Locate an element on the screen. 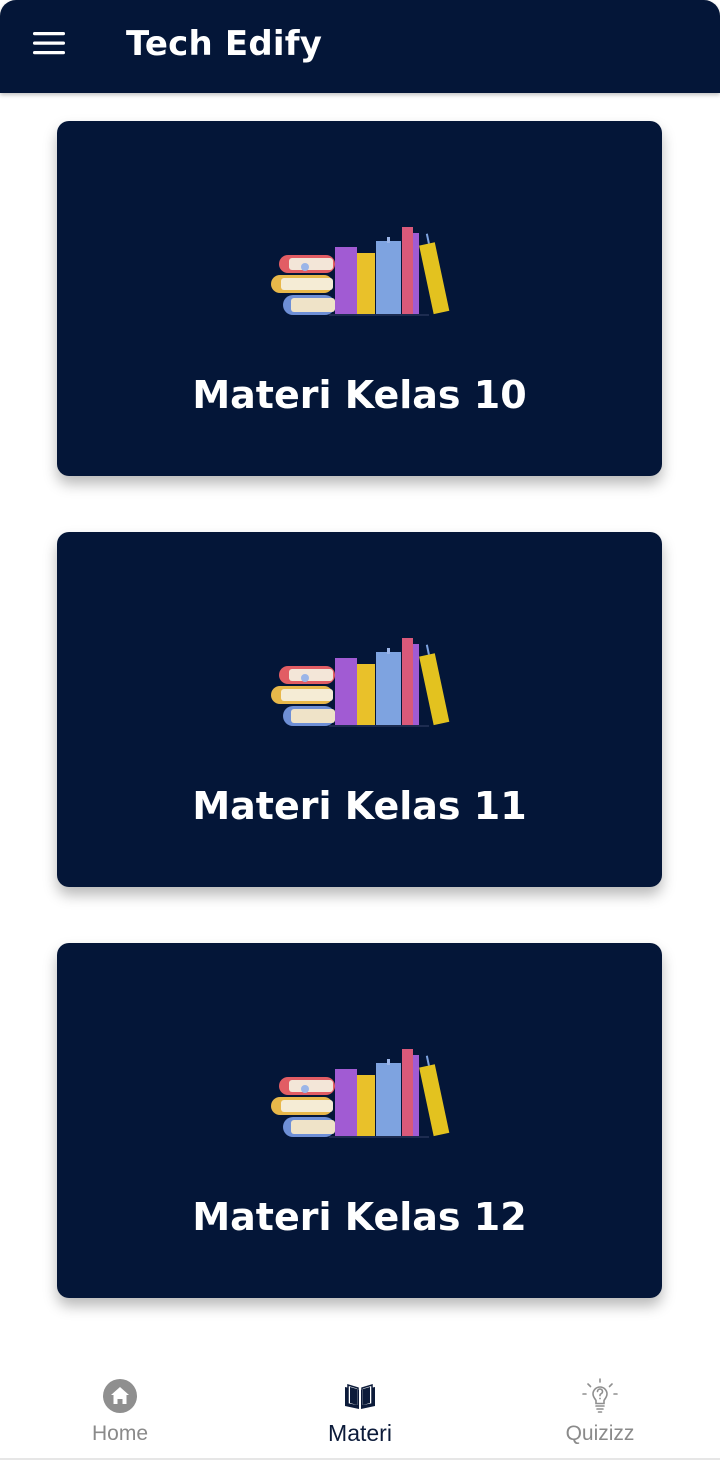 This screenshot has width=720, height=1460. top-app-bar: Tech Edify is located at coordinates (360, 46).